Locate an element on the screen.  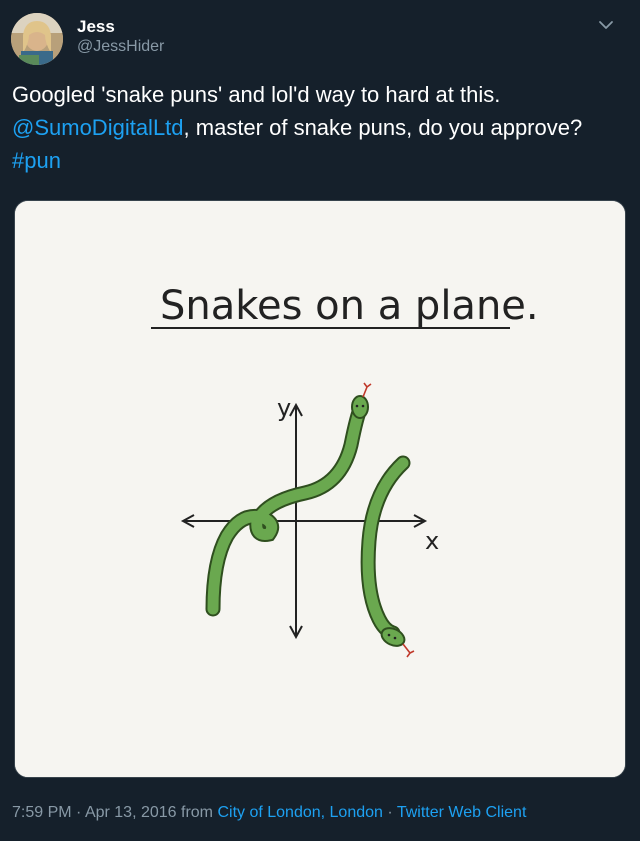
hashtag-link: #pun is located at coordinates (36, 160).